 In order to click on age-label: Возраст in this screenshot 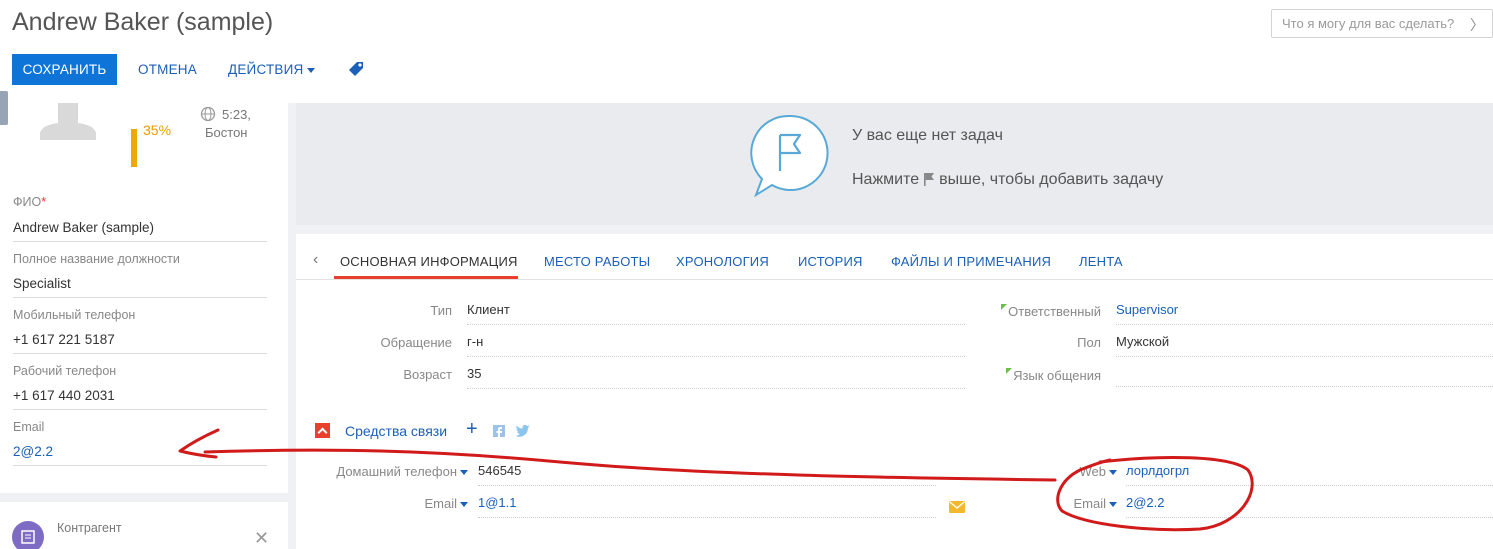, I will do `click(427, 374)`.